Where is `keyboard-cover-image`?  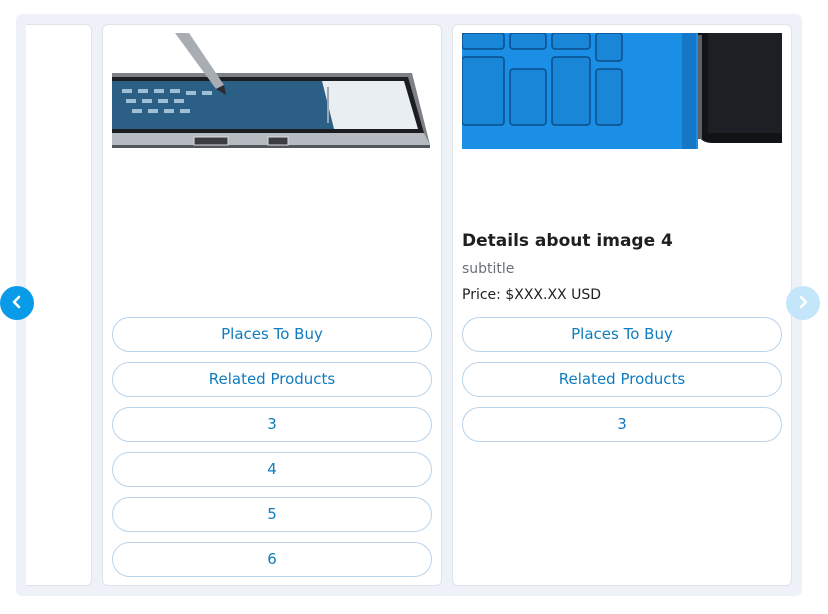
keyboard-cover-image is located at coordinates (622, 92).